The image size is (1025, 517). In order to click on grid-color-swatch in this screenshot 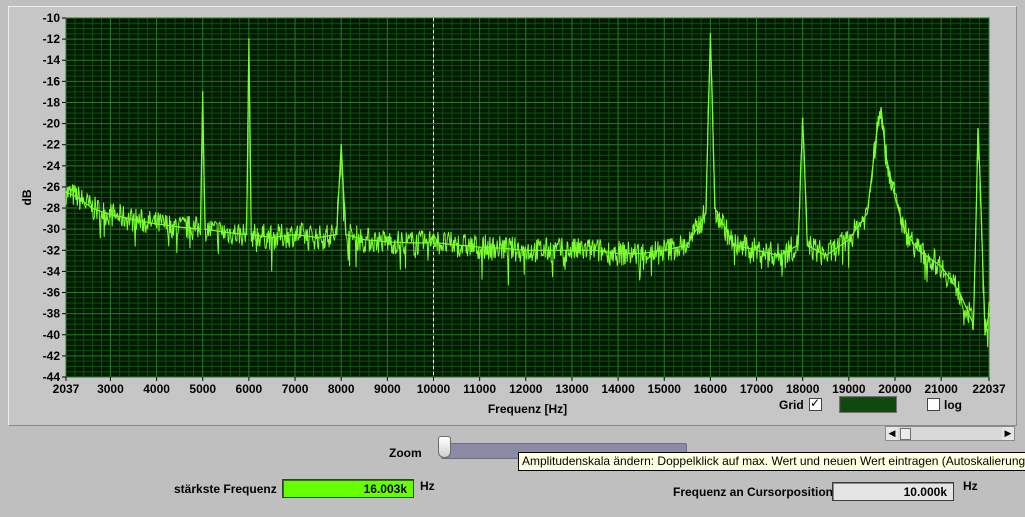, I will do `click(868, 404)`.